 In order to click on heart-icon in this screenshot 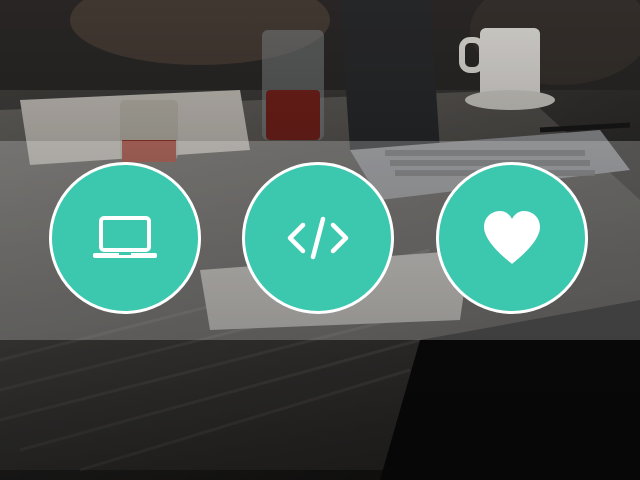, I will do `click(512, 238)`.